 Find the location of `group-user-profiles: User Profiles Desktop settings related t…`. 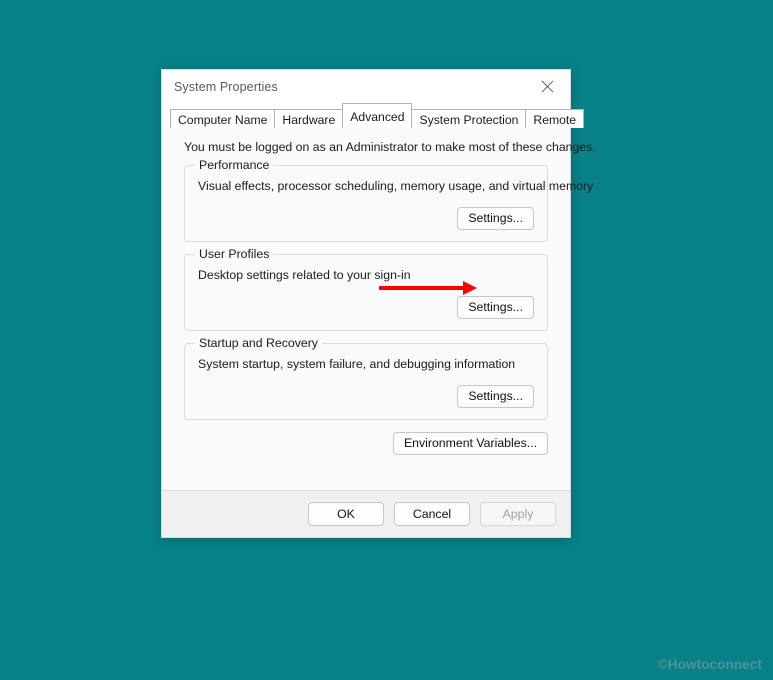

group-user-profiles: User Profiles Desktop settings related t… is located at coordinates (366, 289).